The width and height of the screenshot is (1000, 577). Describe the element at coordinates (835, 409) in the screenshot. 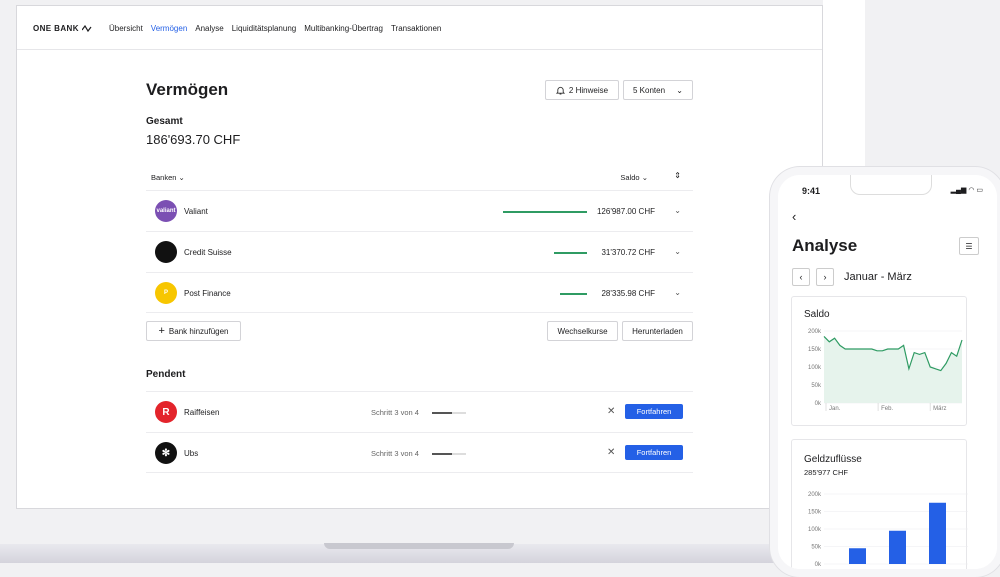

I see `x-tick-label: Jan.` at that location.